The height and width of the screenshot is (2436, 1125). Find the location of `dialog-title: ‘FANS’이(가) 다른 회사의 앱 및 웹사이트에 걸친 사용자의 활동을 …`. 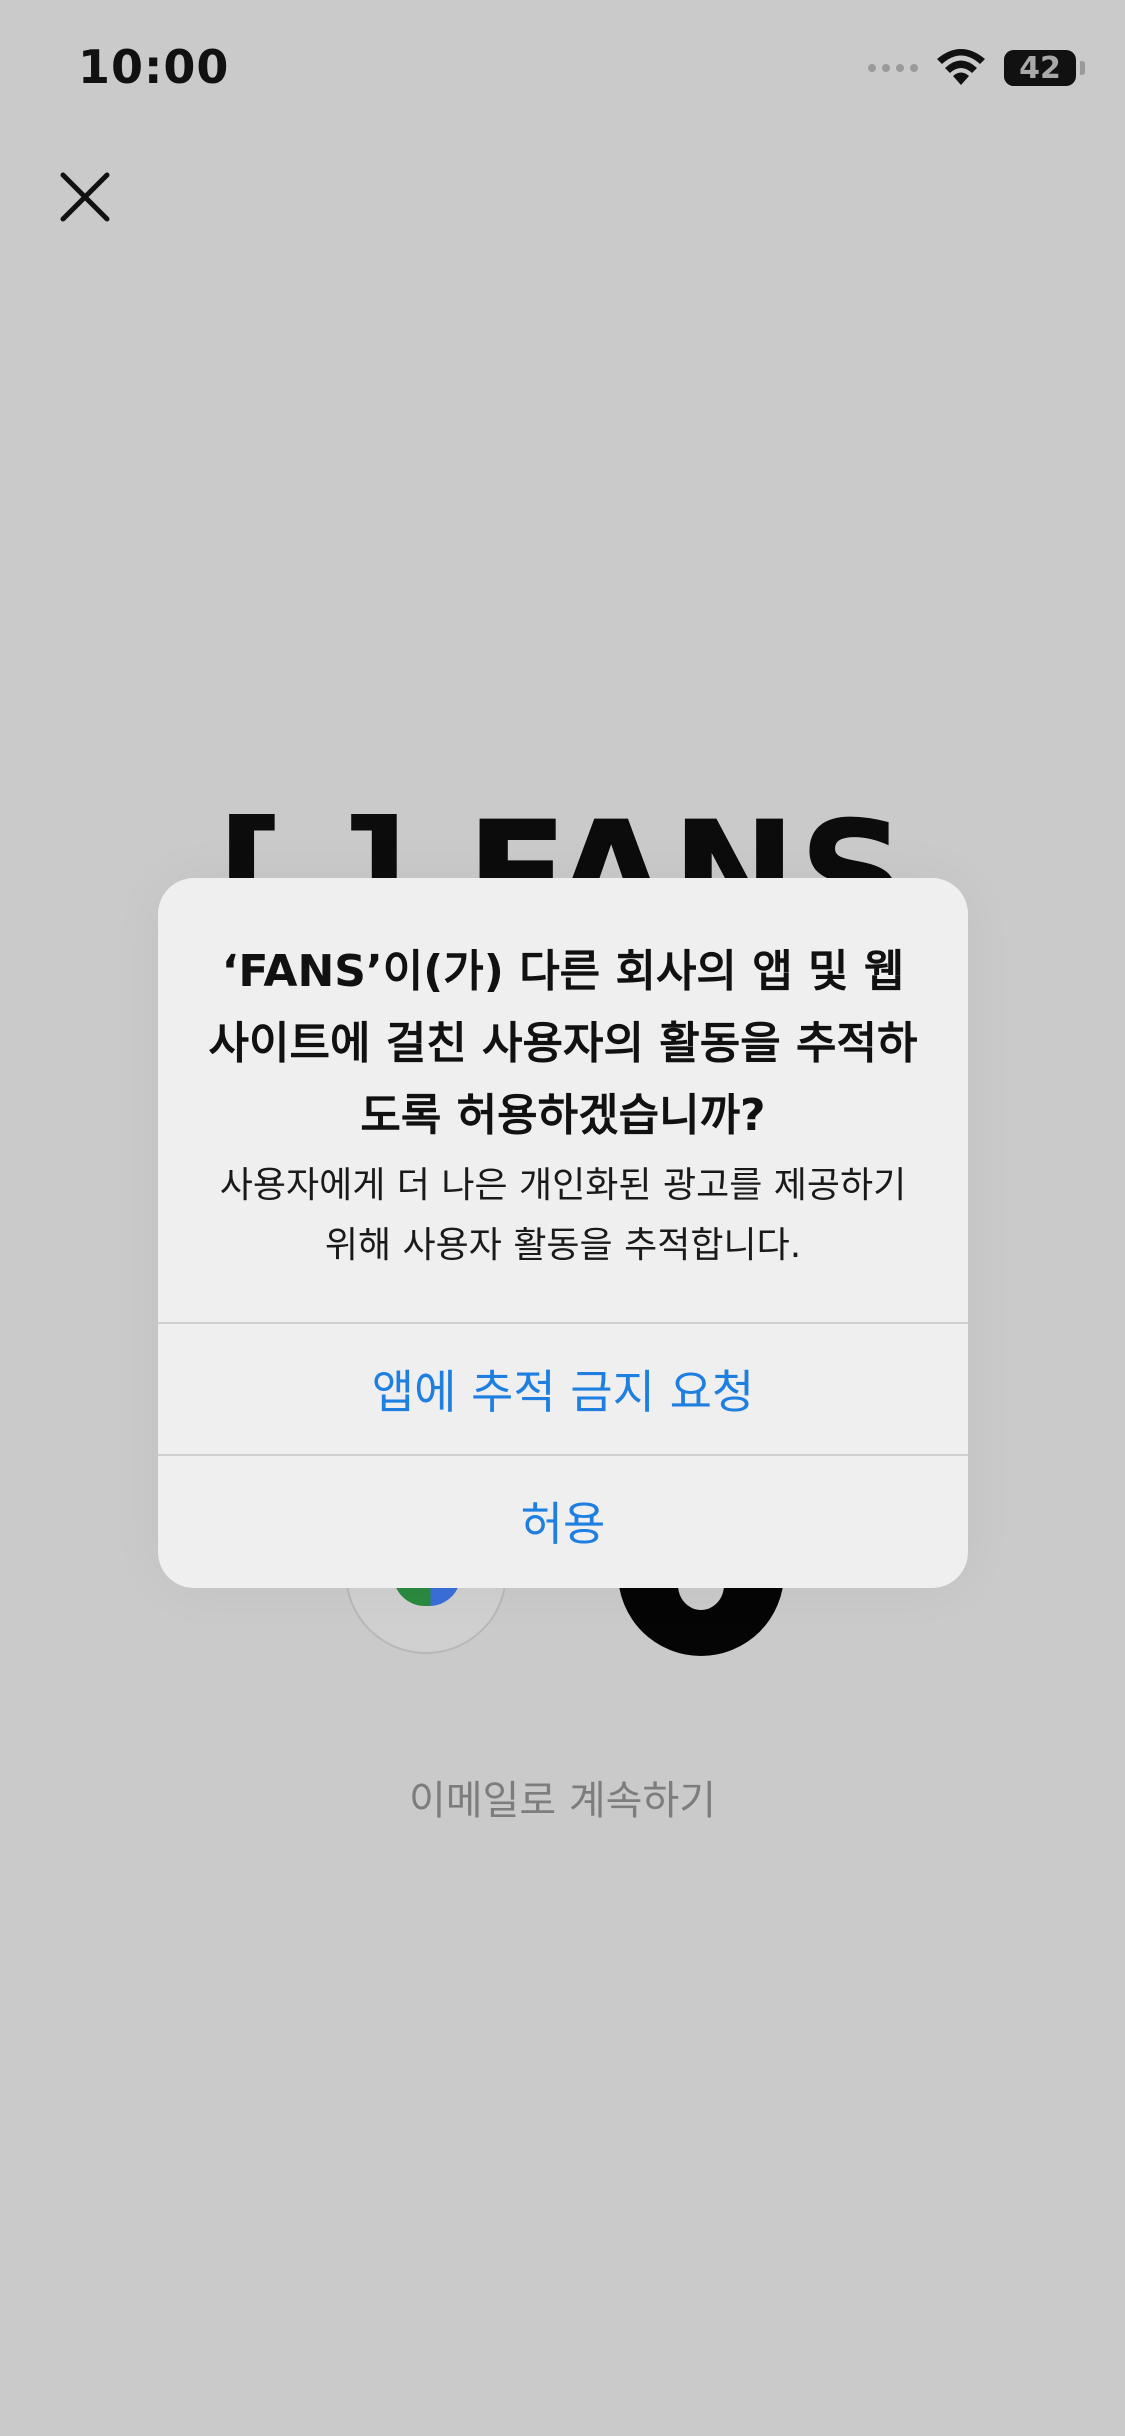

dialog-title: ‘FANS’이(가) 다른 회사의 앱 및 웹사이트에 걸친 사용자의 활동을 … is located at coordinates (563, 1043).